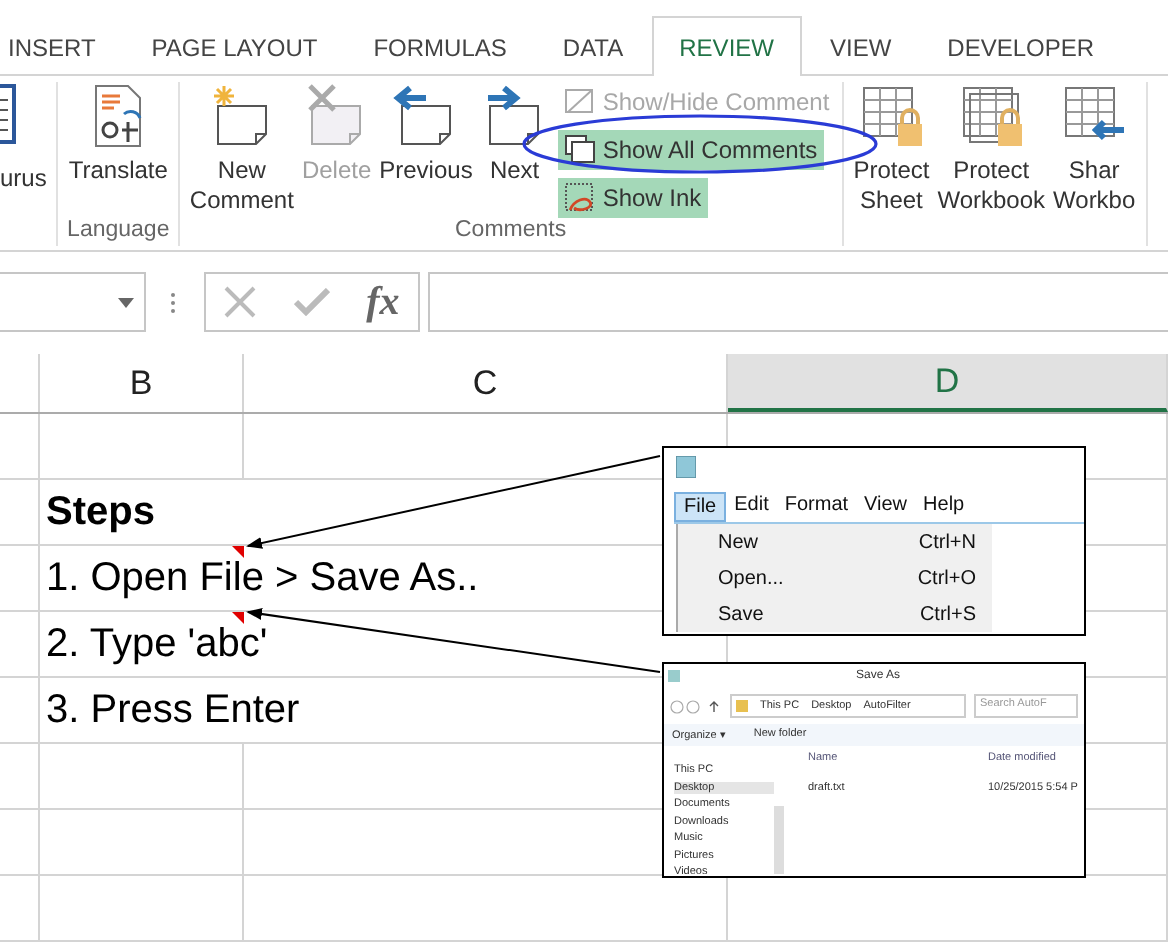  I want to click on ribbon-button: Protect Sheet, so click(891, 150).